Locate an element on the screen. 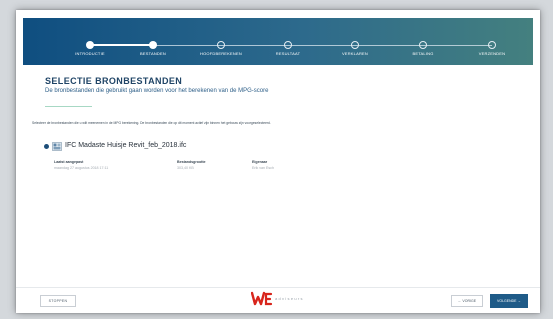  next-label: VOLGENDE is located at coordinates (507, 301).